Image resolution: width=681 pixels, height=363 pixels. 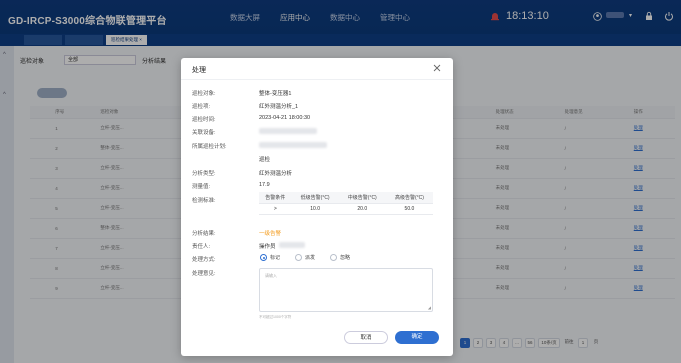 I want to click on plan-value-blurred, so click(x=293, y=145).